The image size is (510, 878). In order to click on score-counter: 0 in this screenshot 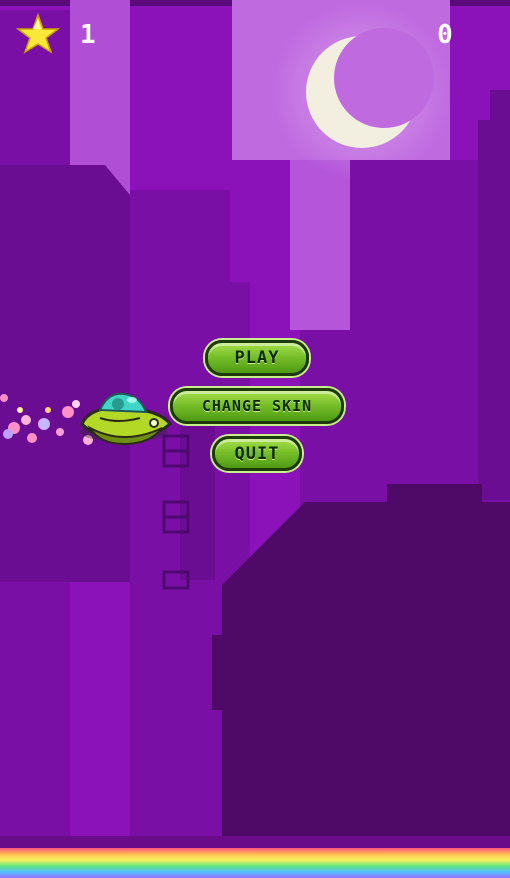, I will do `click(445, 35)`.